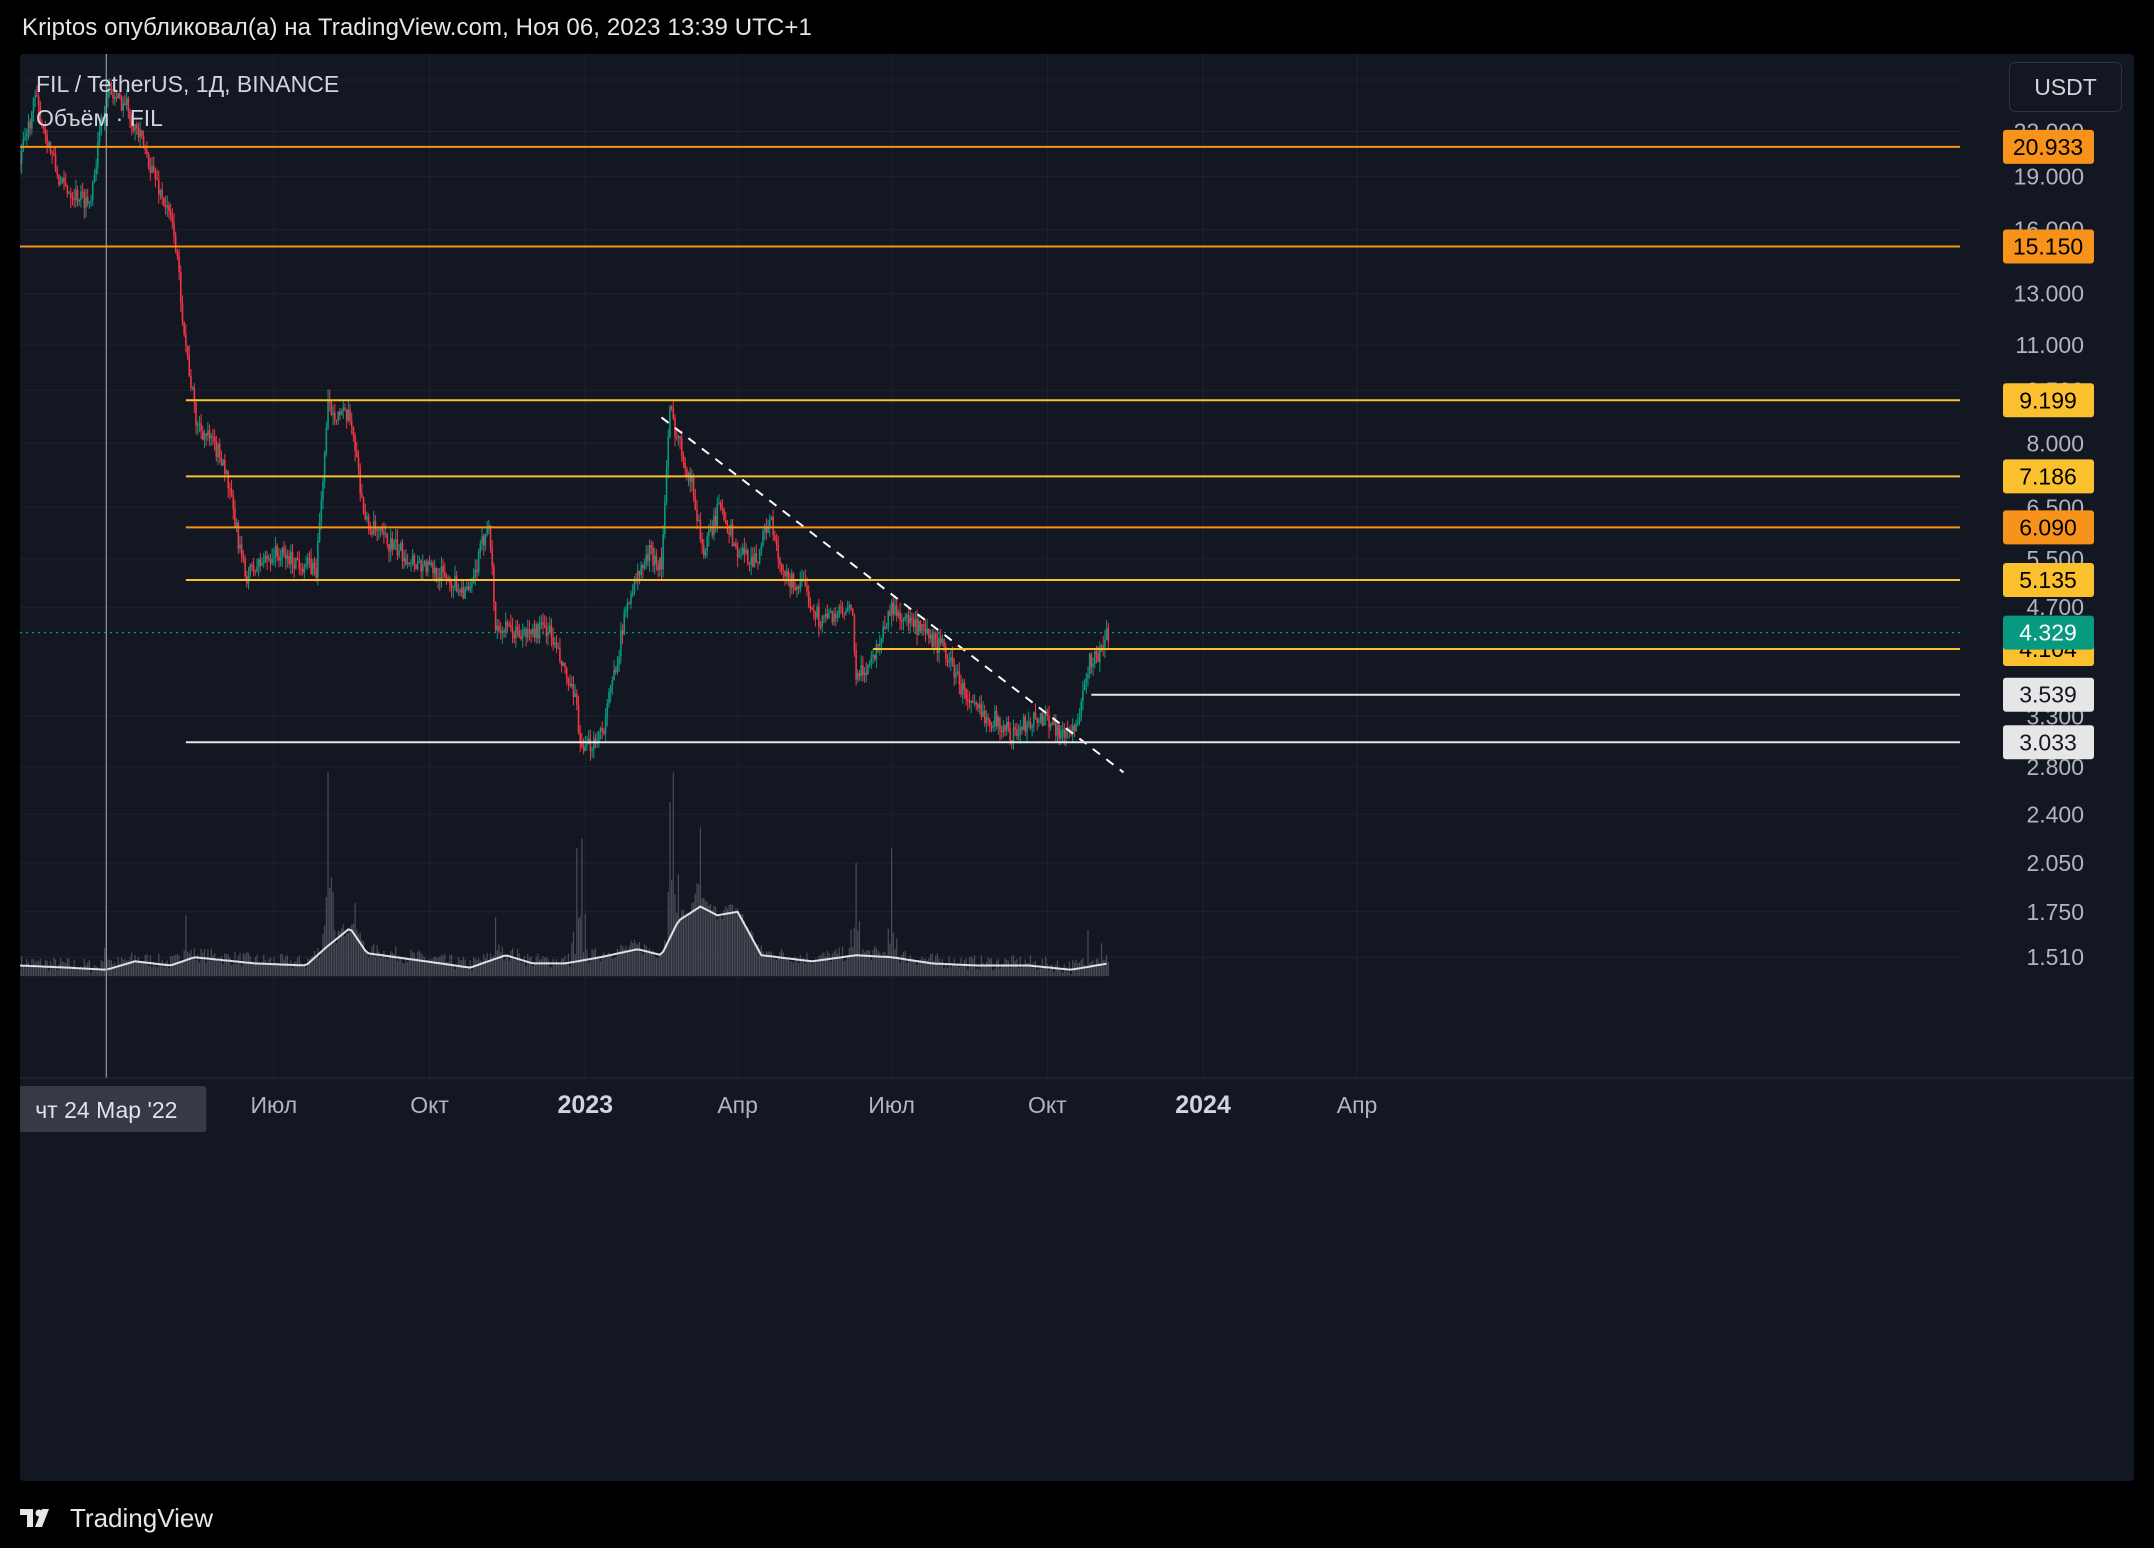 This screenshot has width=2154, height=1548. Describe the element at coordinates (116, 1518) in the screenshot. I see `footer-brand: TradingView` at that location.